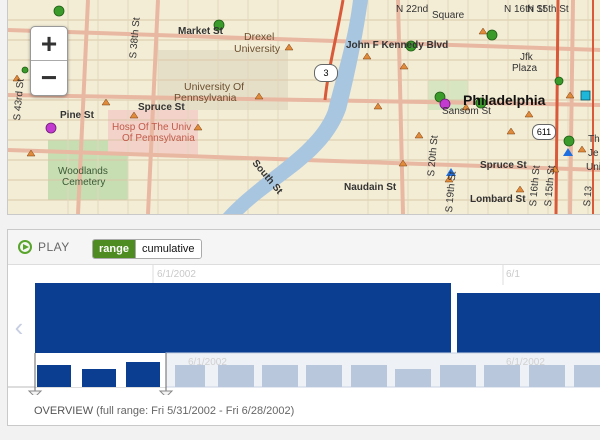 The image size is (600, 440). Describe the element at coordinates (548, 9) in the screenshot. I see `map-label-n-15th: N 15th St` at that location.